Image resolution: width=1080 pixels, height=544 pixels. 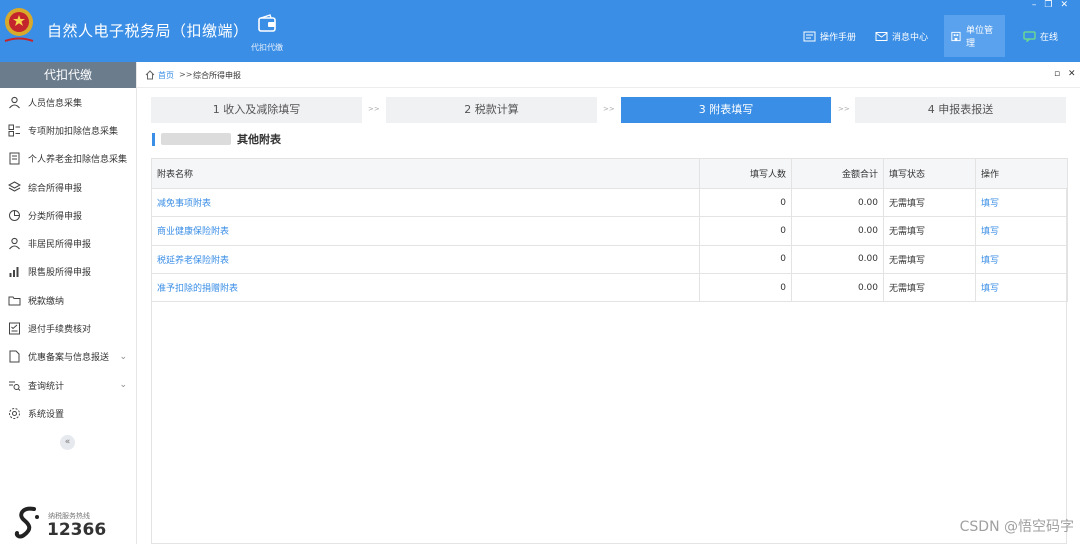 I want to click on sidebar-item-0: 人员信息采集, so click(x=68, y=102).